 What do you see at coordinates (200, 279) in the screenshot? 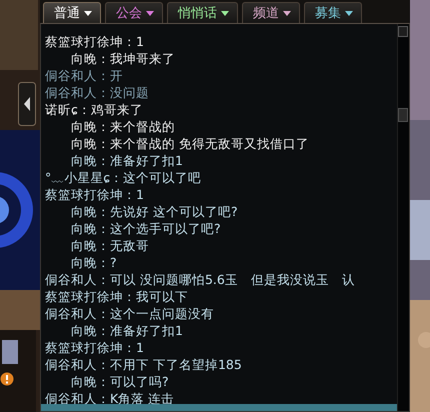
I see `chat-message: 侗谷和人：可以 没问题哪怕5.6玉 但是我没说玉 认` at bounding box center [200, 279].